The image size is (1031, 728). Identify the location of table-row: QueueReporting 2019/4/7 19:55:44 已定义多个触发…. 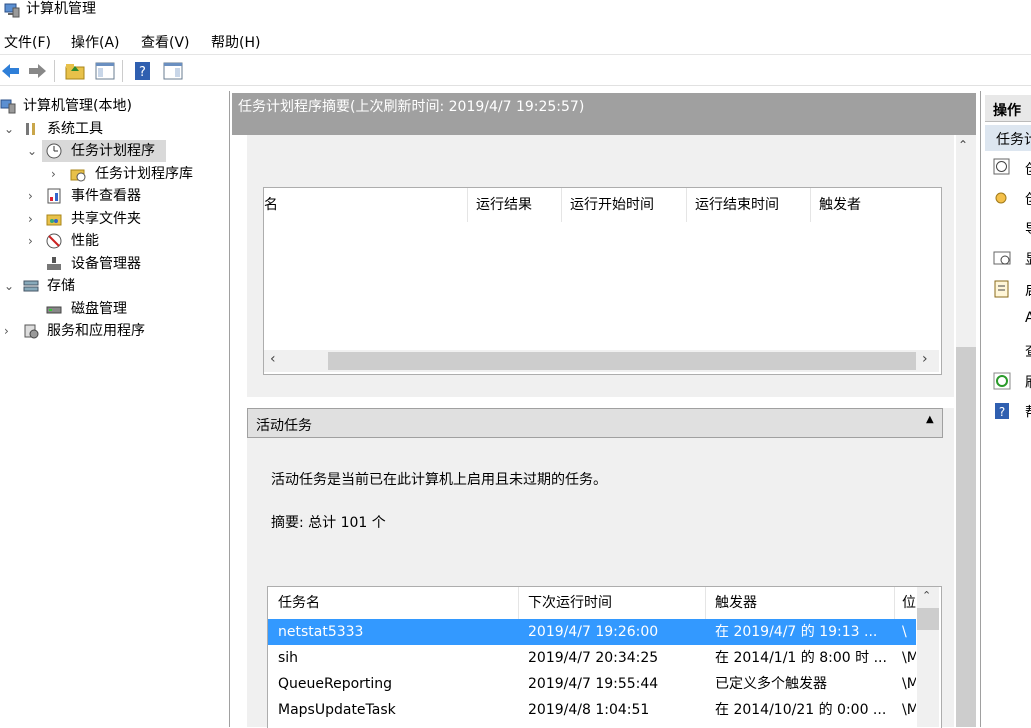
(592, 684).